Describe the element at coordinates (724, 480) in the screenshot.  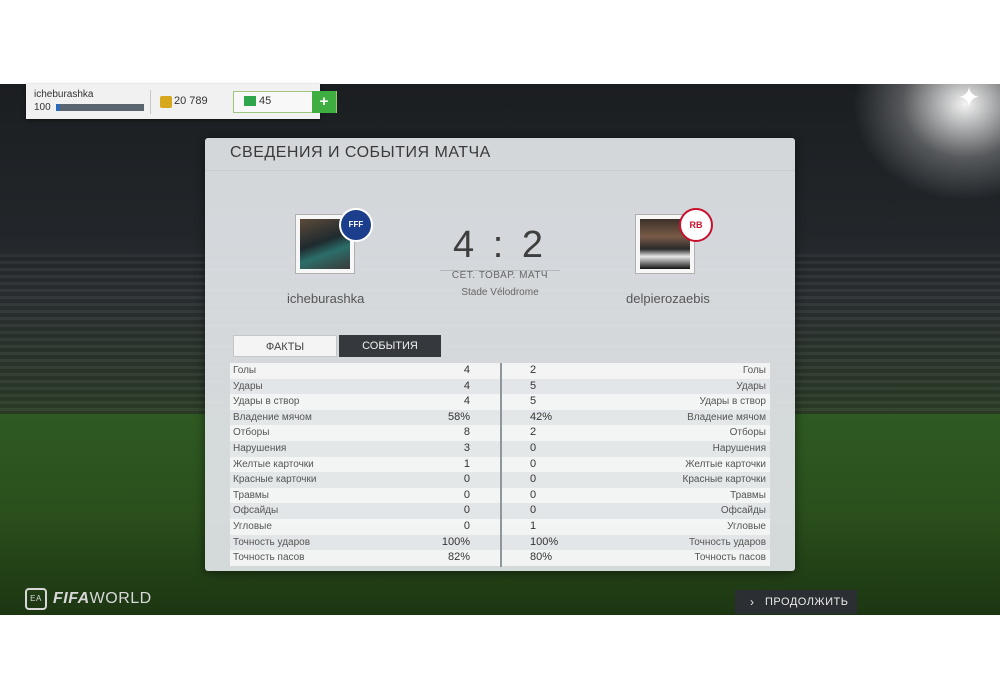
I see `stat-label-away: Красные карточки` at that location.